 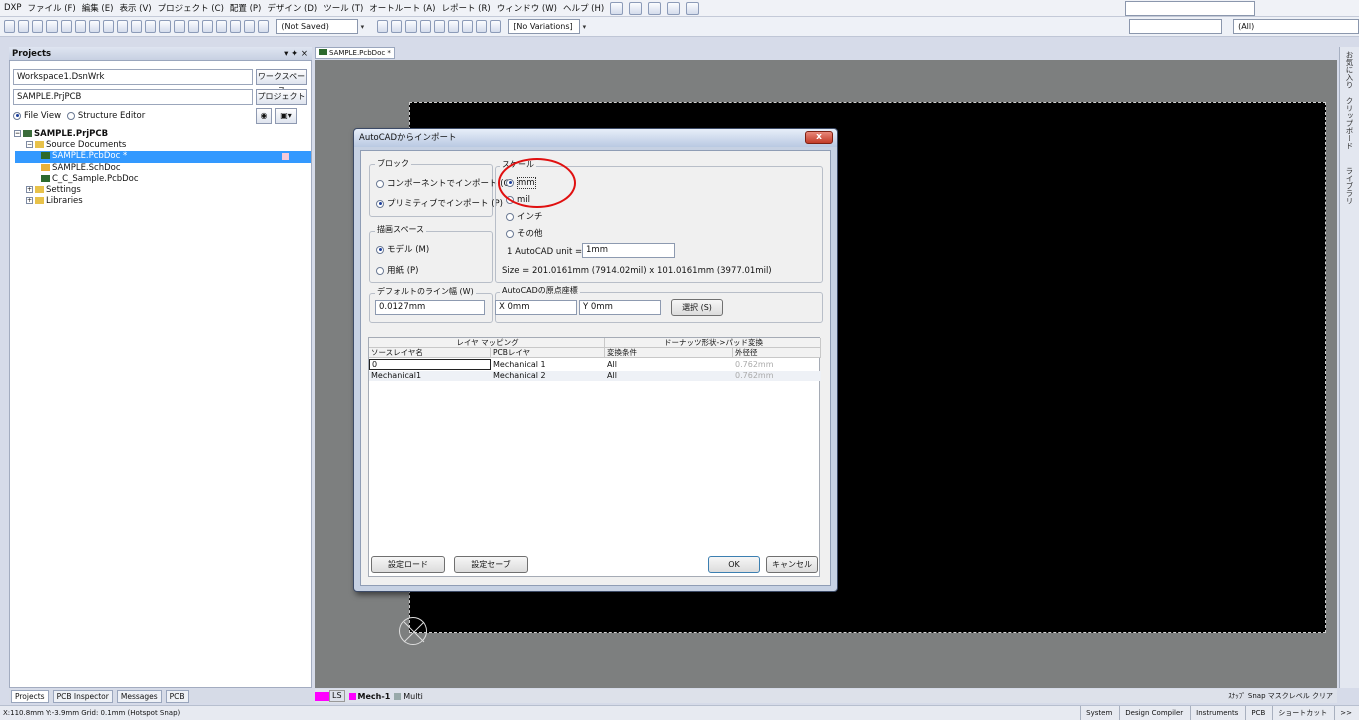 What do you see at coordinates (264, 26) in the screenshot?
I see `chart-icon` at bounding box center [264, 26].